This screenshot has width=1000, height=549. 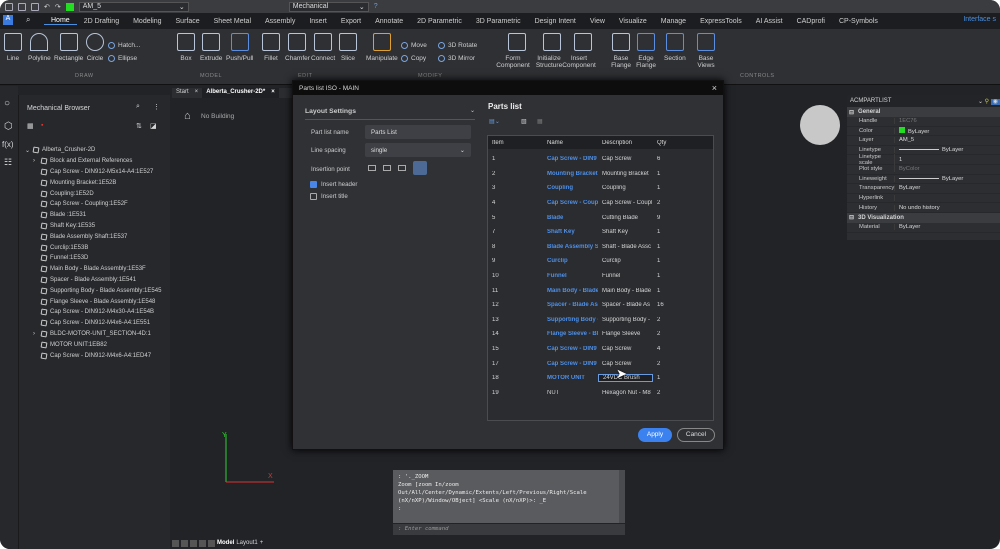 I want to click on tab-manage: Manage, so click(x=673, y=21).